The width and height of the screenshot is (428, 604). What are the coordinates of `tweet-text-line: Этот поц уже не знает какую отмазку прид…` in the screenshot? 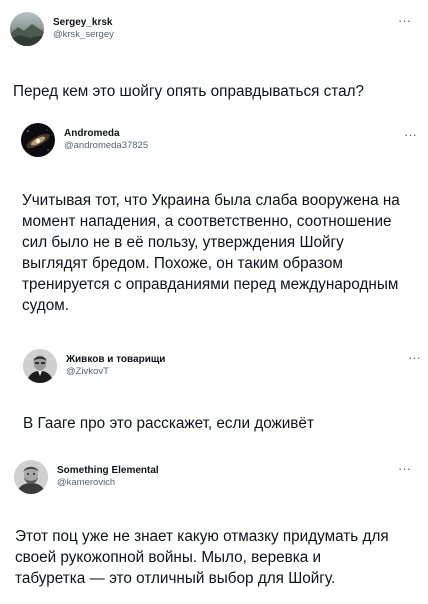 It's located at (202, 536).